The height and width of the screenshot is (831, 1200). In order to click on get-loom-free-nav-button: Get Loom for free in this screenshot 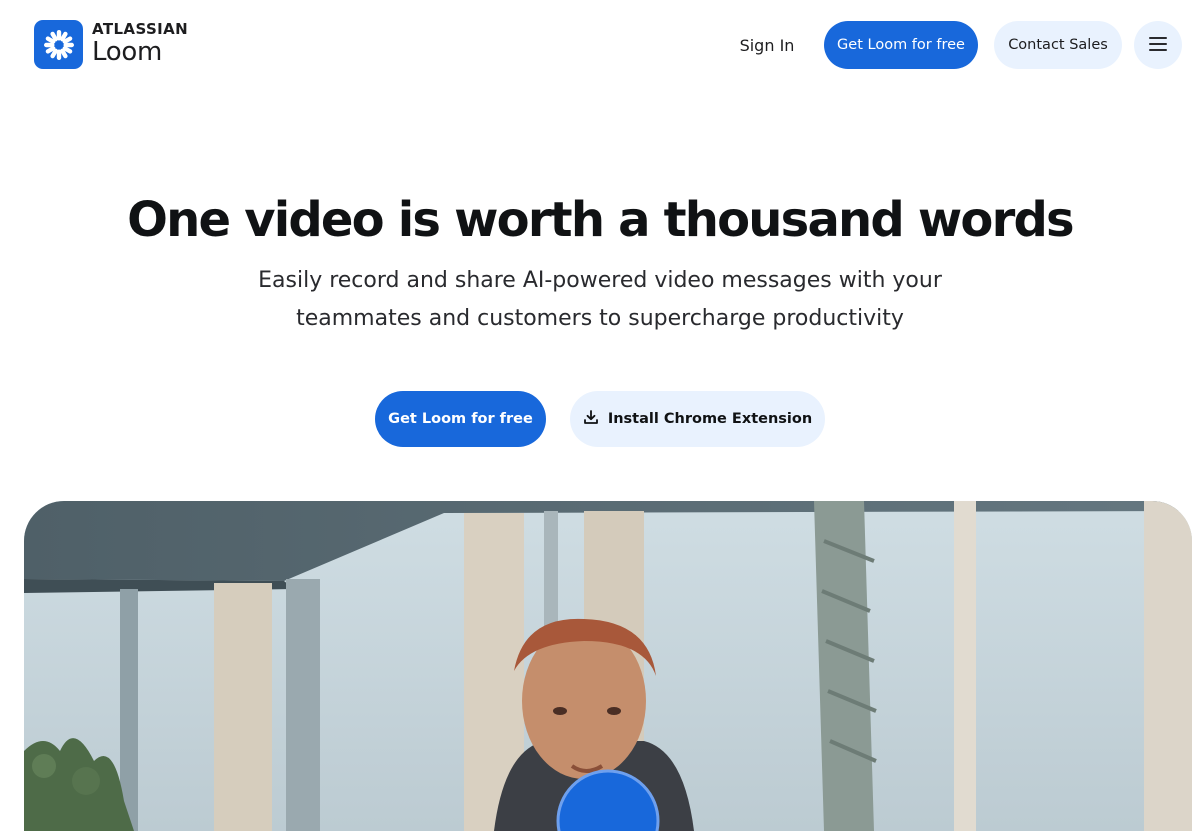, I will do `click(901, 45)`.